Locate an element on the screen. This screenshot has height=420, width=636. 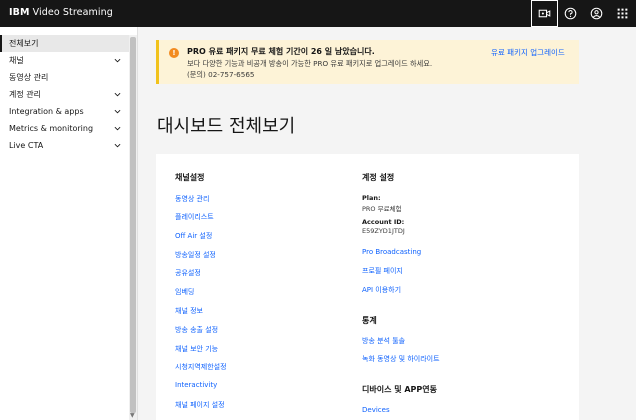
section-title: 채널설정 is located at coordinates (190, 177).